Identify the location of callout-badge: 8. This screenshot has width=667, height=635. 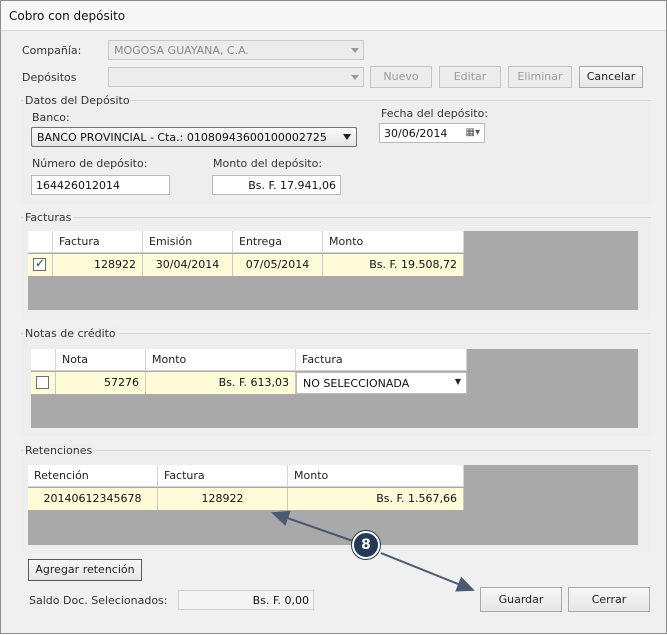
(366, 545).